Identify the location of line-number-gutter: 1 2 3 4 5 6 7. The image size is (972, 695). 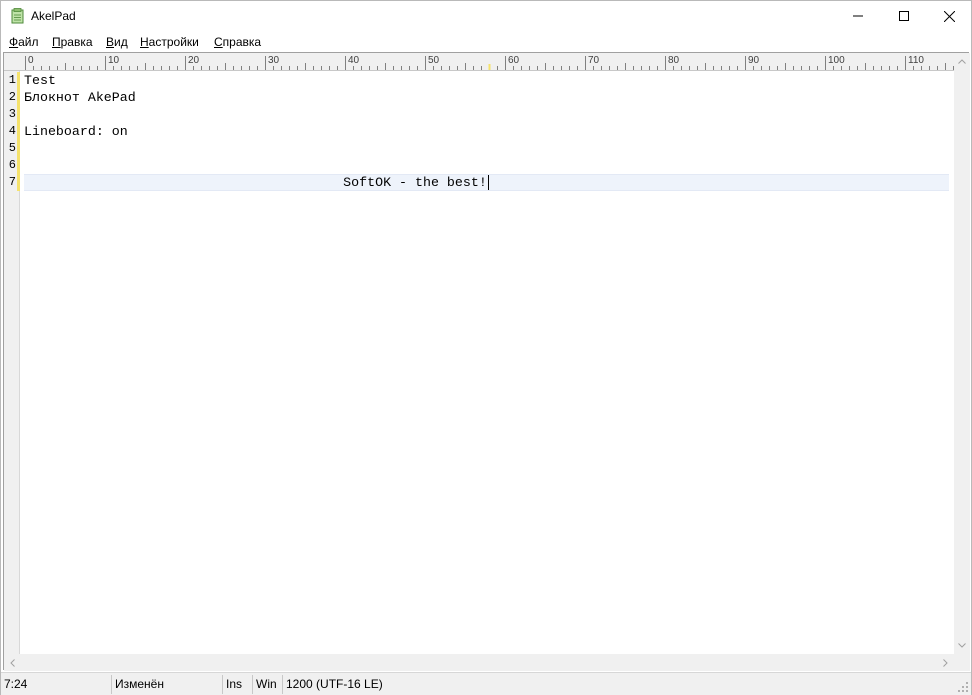
(12, 362).